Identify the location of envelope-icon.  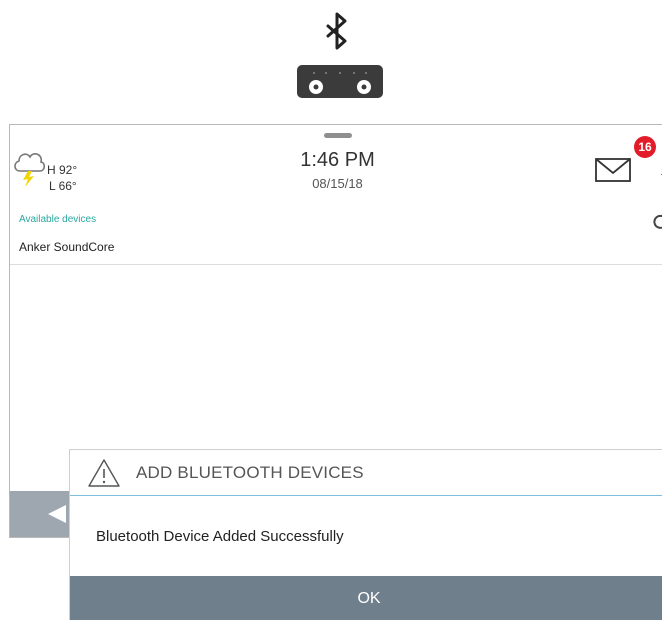
(616, 169).